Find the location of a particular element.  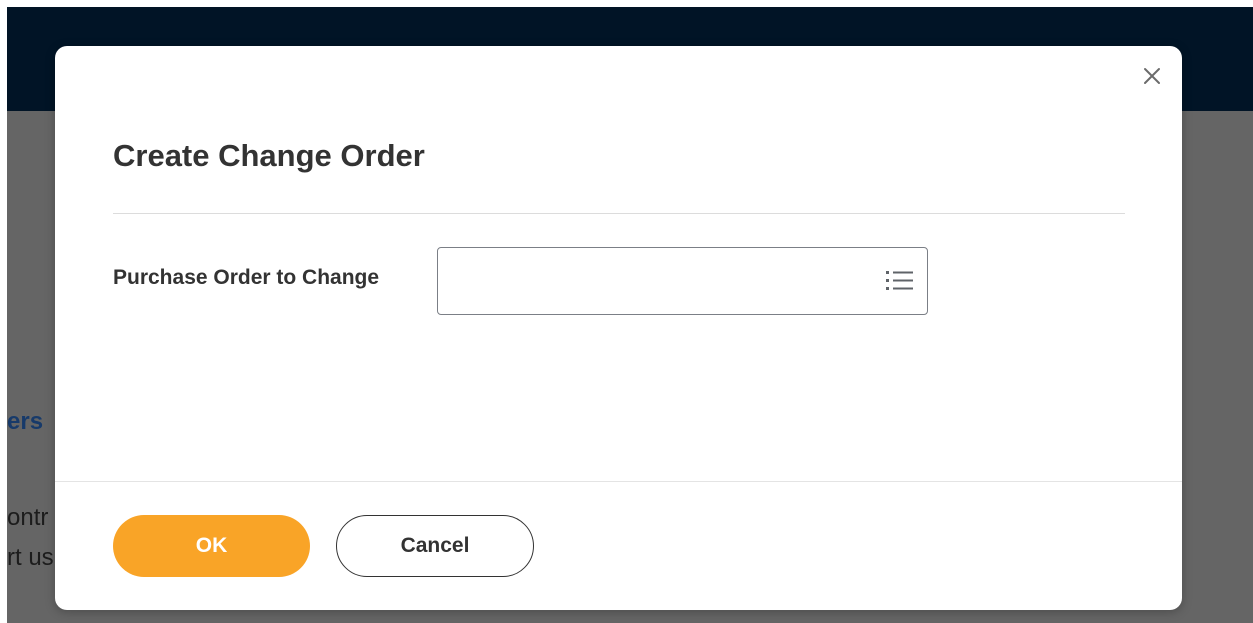

background-text-fragment: rt us is located at coordinates (30, 557).